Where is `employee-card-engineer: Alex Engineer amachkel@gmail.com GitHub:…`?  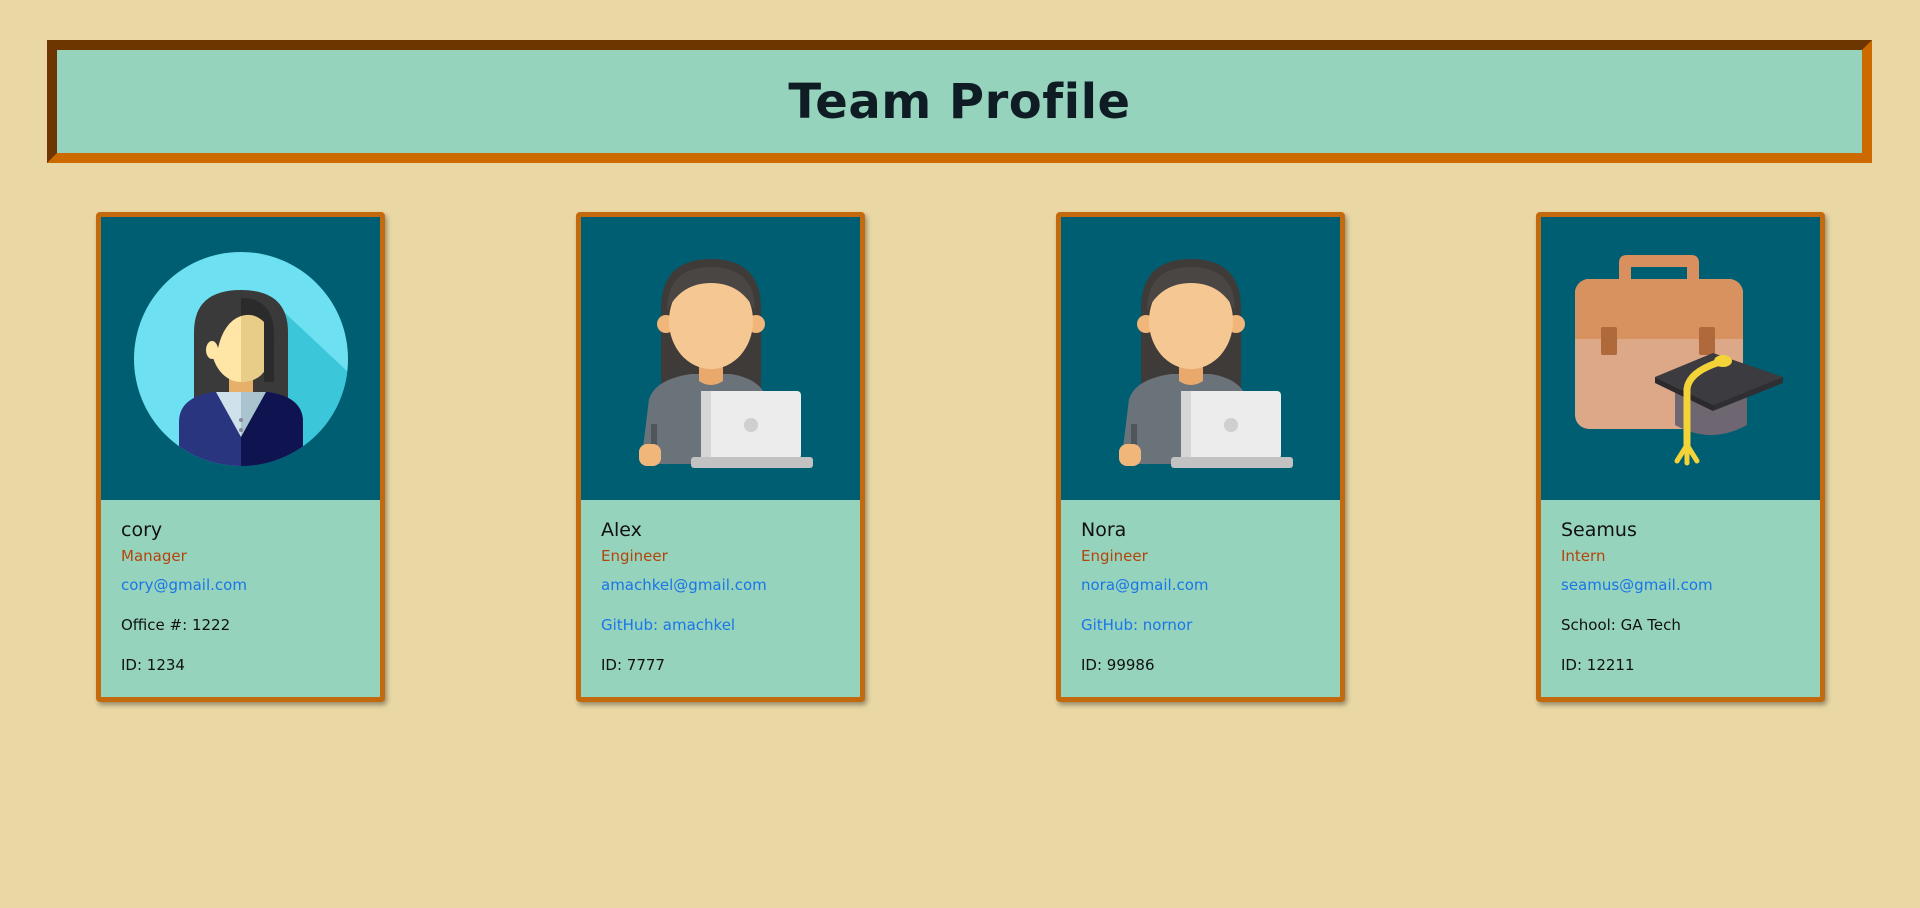 employee-card-engineer: Alex Engineer amachkel@gmail.com GitHub:… is located at coordinates (720, 457).